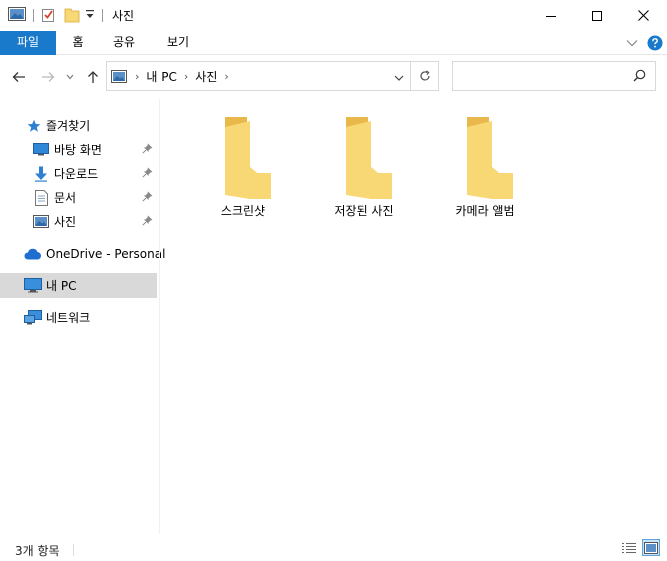 Image resolution: width=667 pixels, height=561 pixels. I want to click on sidebar-item-desktop: 바탕 화면, so click(78, 149).